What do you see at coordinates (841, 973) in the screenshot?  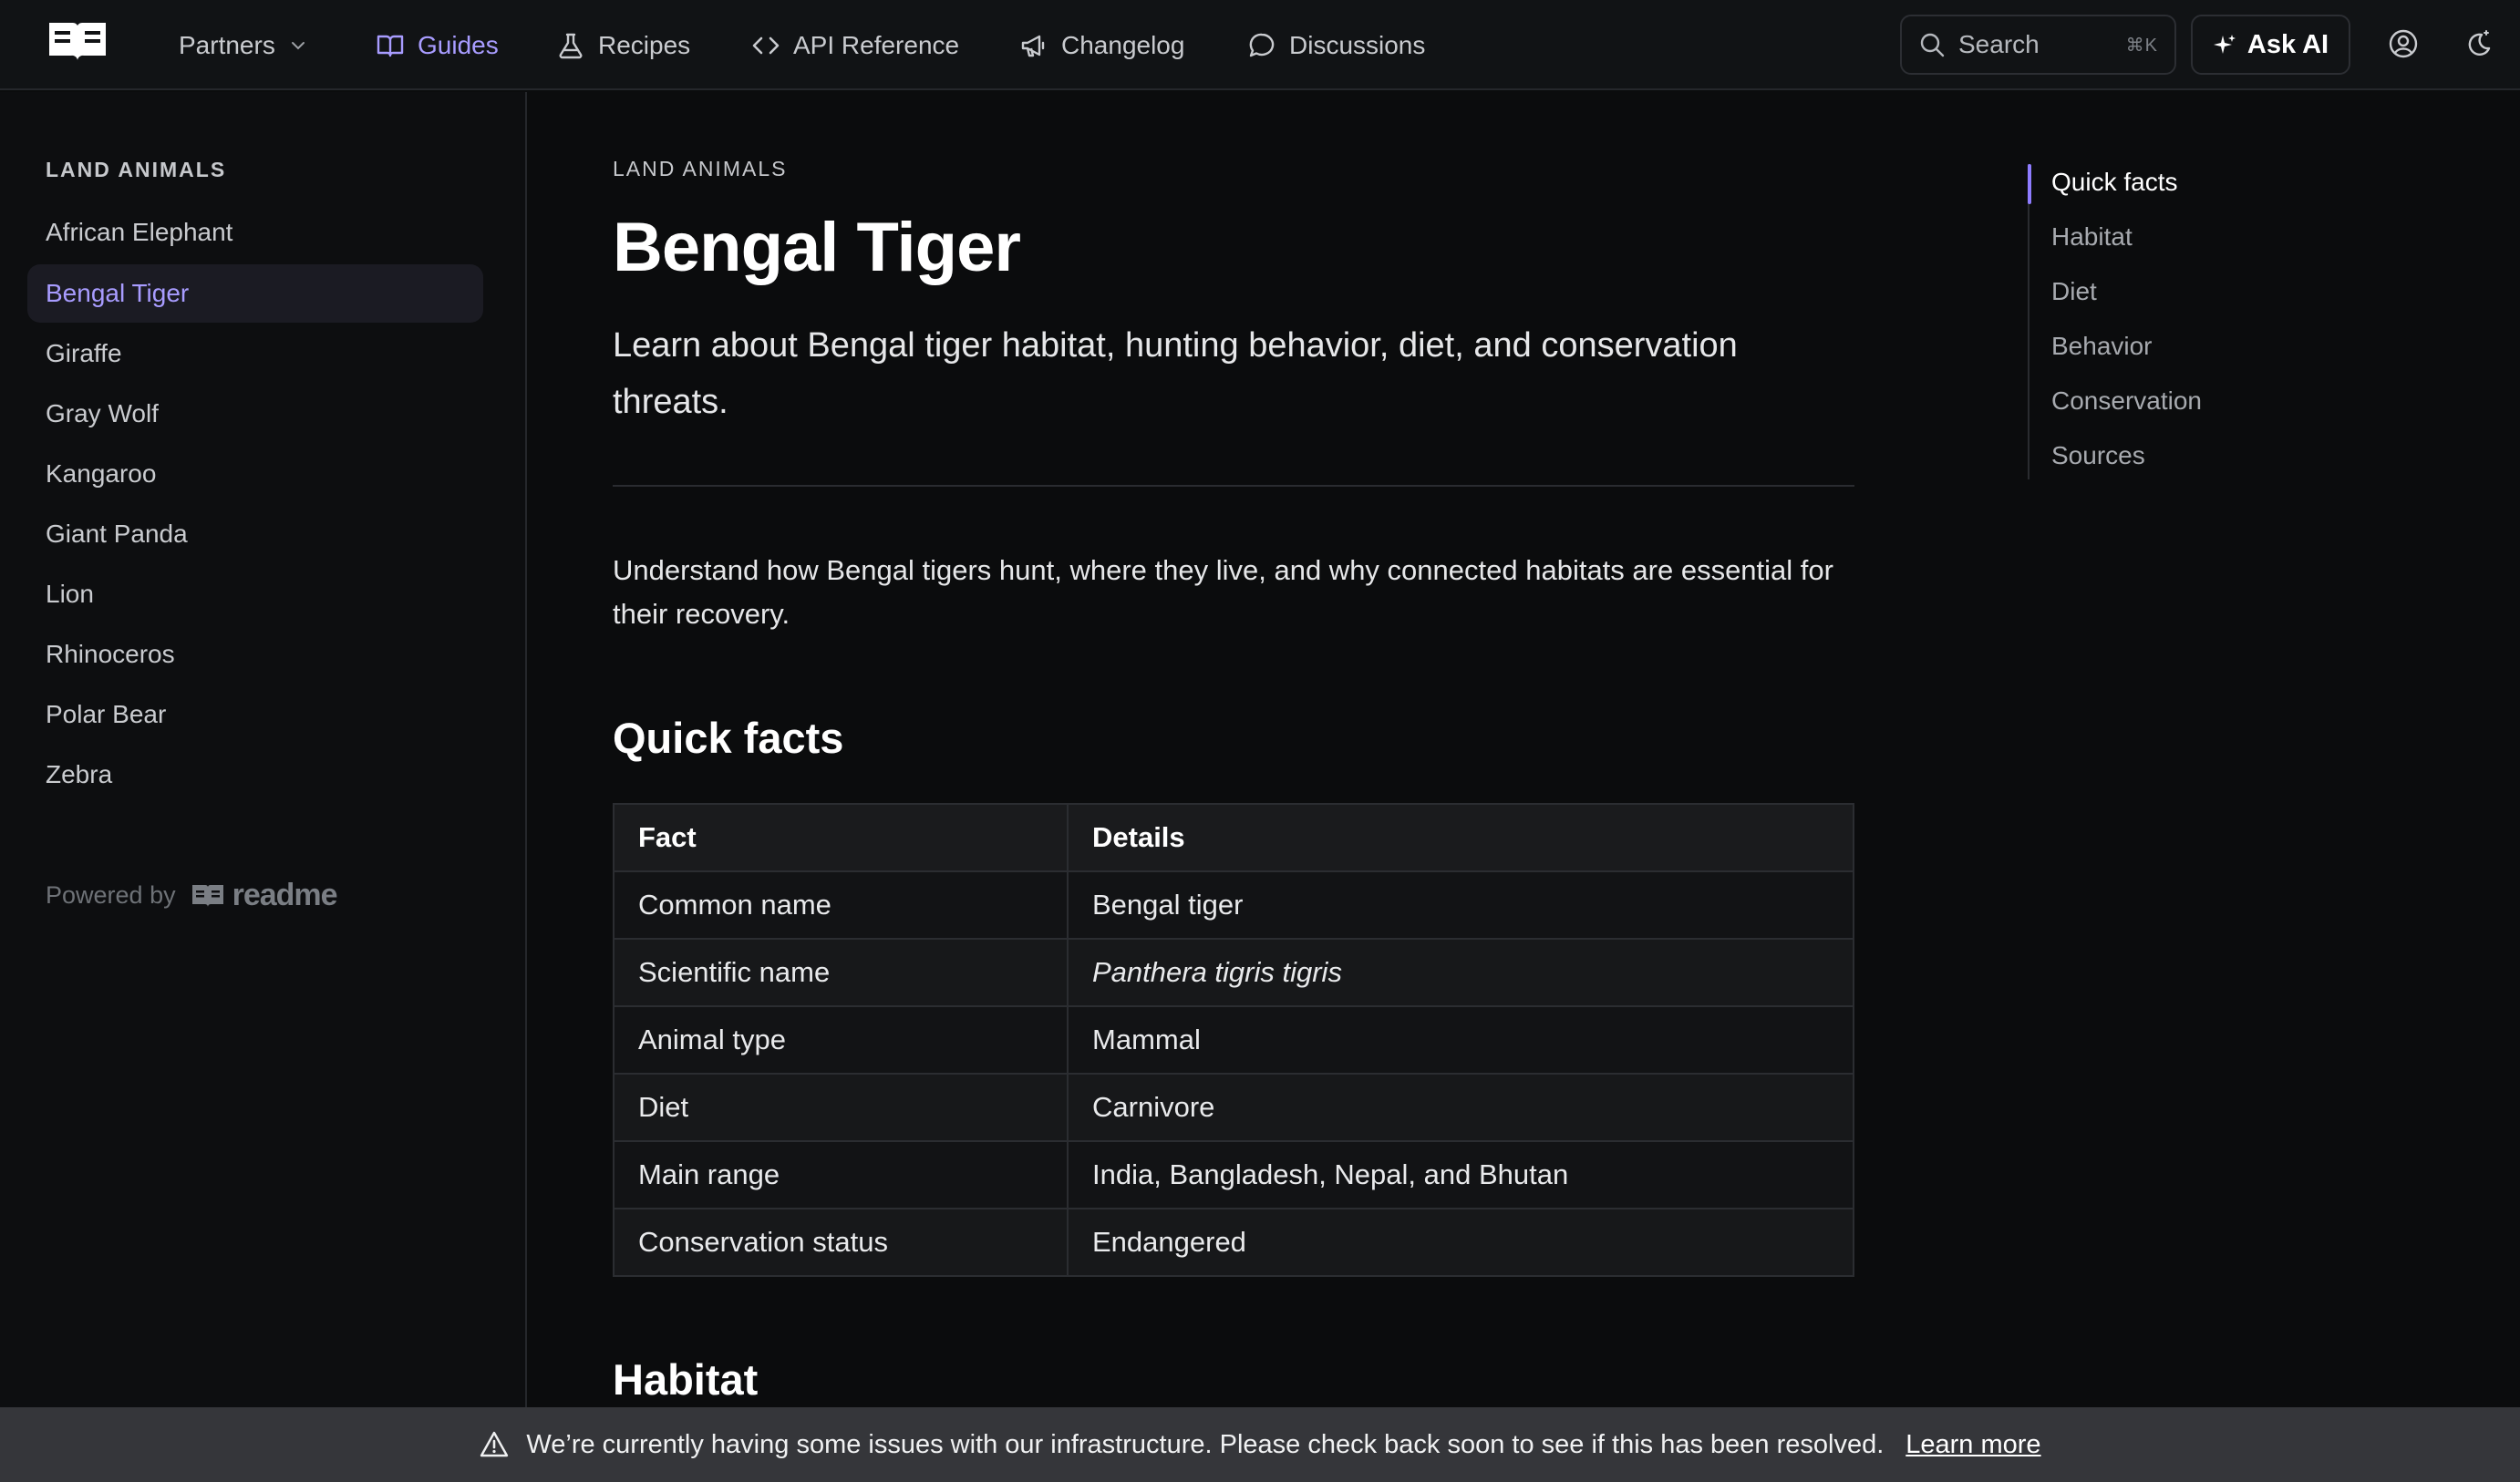 I see `table-cell-fact: Scientific name` at bounding box center [841, 973].